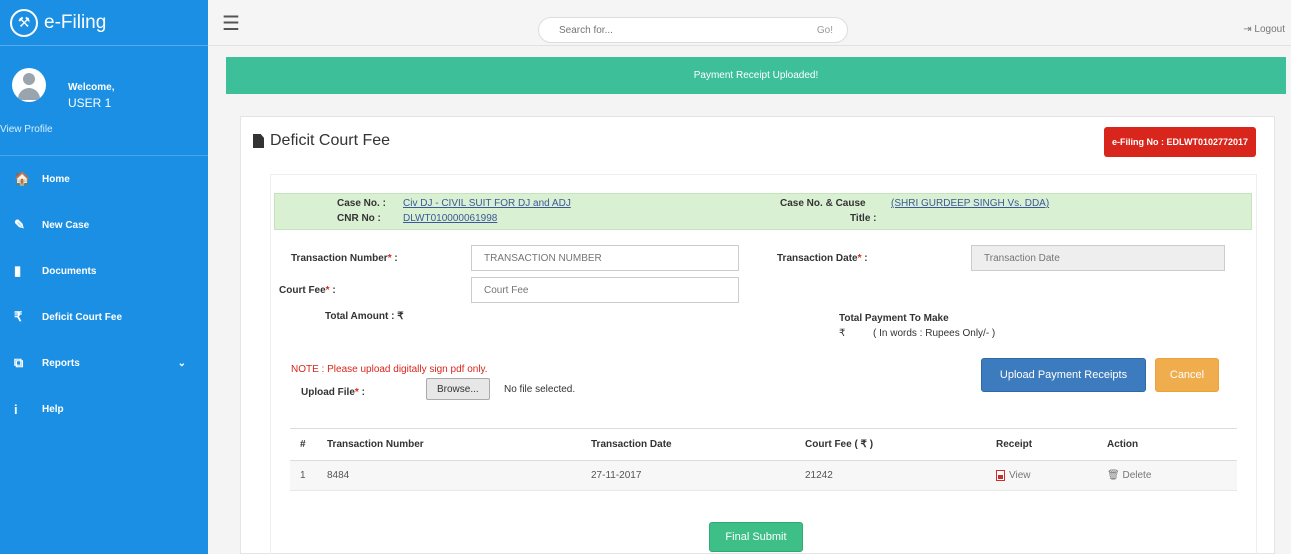  Describe the element at coordinates (82, 317) in the screenshot. I see `sidebar-item-label: Deficit Court Fee` at that location.